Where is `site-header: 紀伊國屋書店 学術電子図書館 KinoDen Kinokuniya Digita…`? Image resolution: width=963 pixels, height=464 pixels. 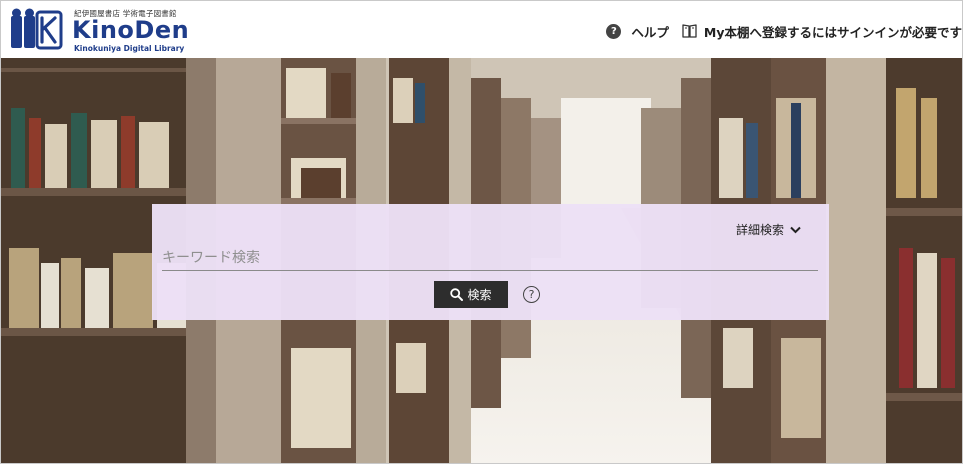 site-header: 紀伊國屋書店 学術電子図書館 KinoDen Kinokuniya Digita… is located at coordinates (481, 29).